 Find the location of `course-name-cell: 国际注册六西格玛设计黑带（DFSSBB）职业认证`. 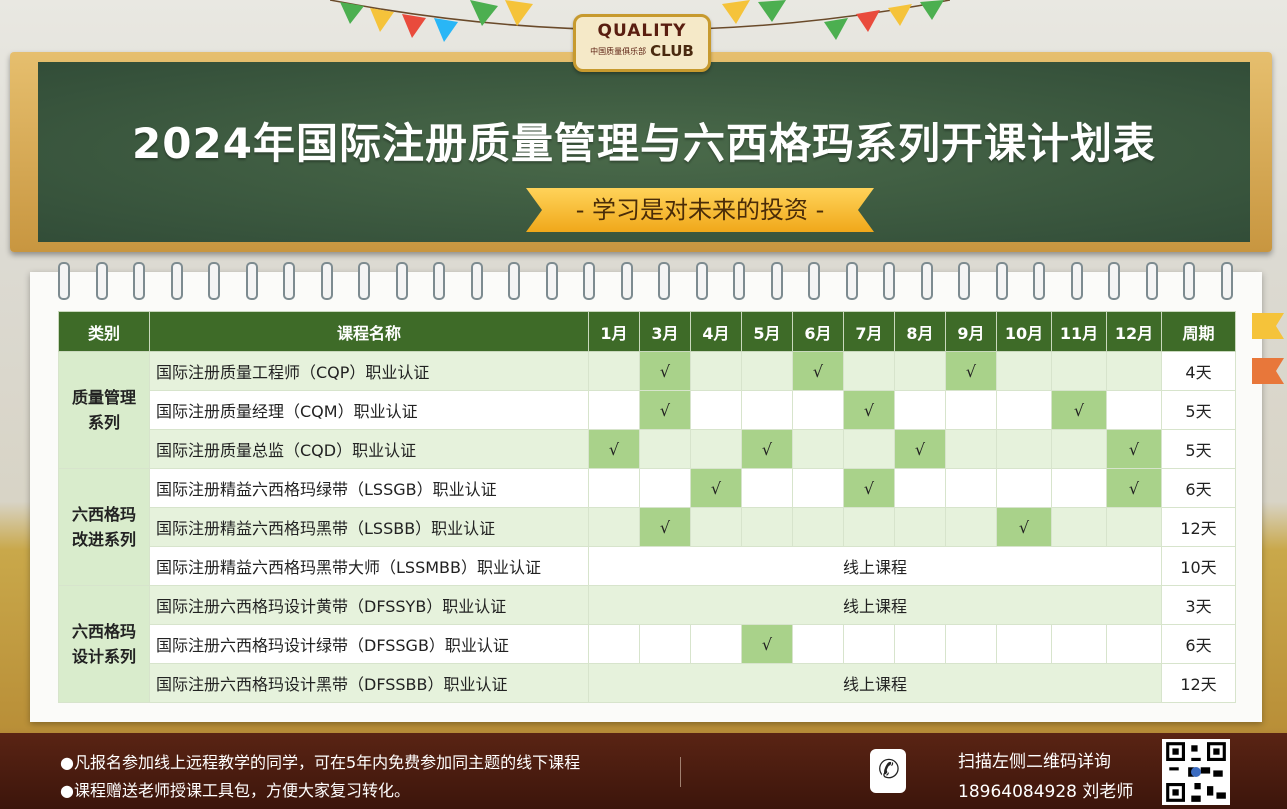

course-name-cell: 国际注册六西格玛设计黑带（DFSSBB）职业认证 is located at coordinates (369, 683).